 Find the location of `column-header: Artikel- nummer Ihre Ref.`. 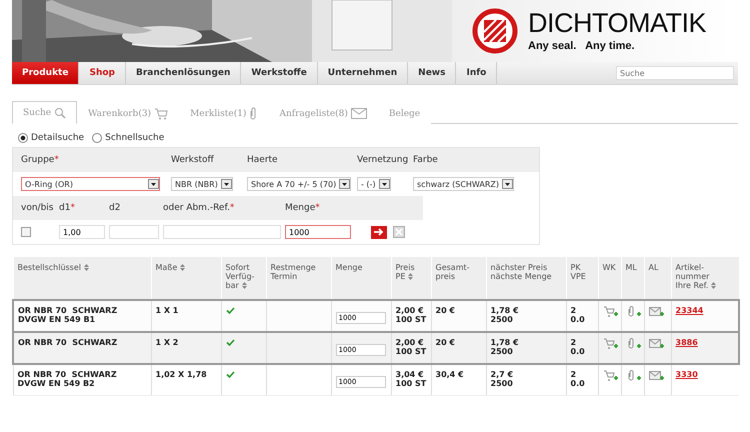

column-header: Artikel- nummer Ihre Ref. is located at coordinates (705, 278).